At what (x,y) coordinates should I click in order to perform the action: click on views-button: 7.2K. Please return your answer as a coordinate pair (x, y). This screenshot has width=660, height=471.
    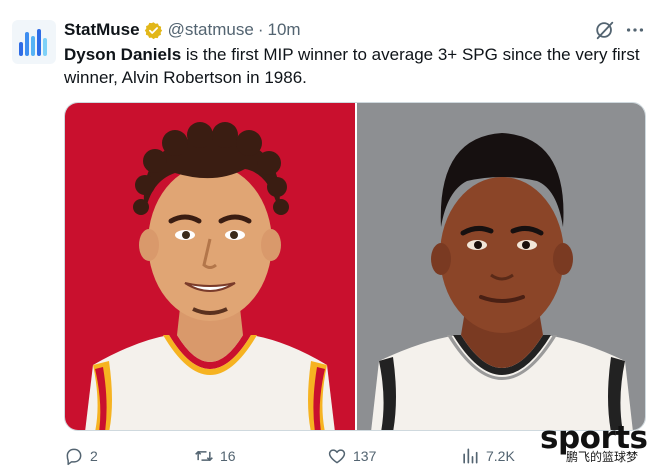
    Looking at the image, I should click on (487, 456).